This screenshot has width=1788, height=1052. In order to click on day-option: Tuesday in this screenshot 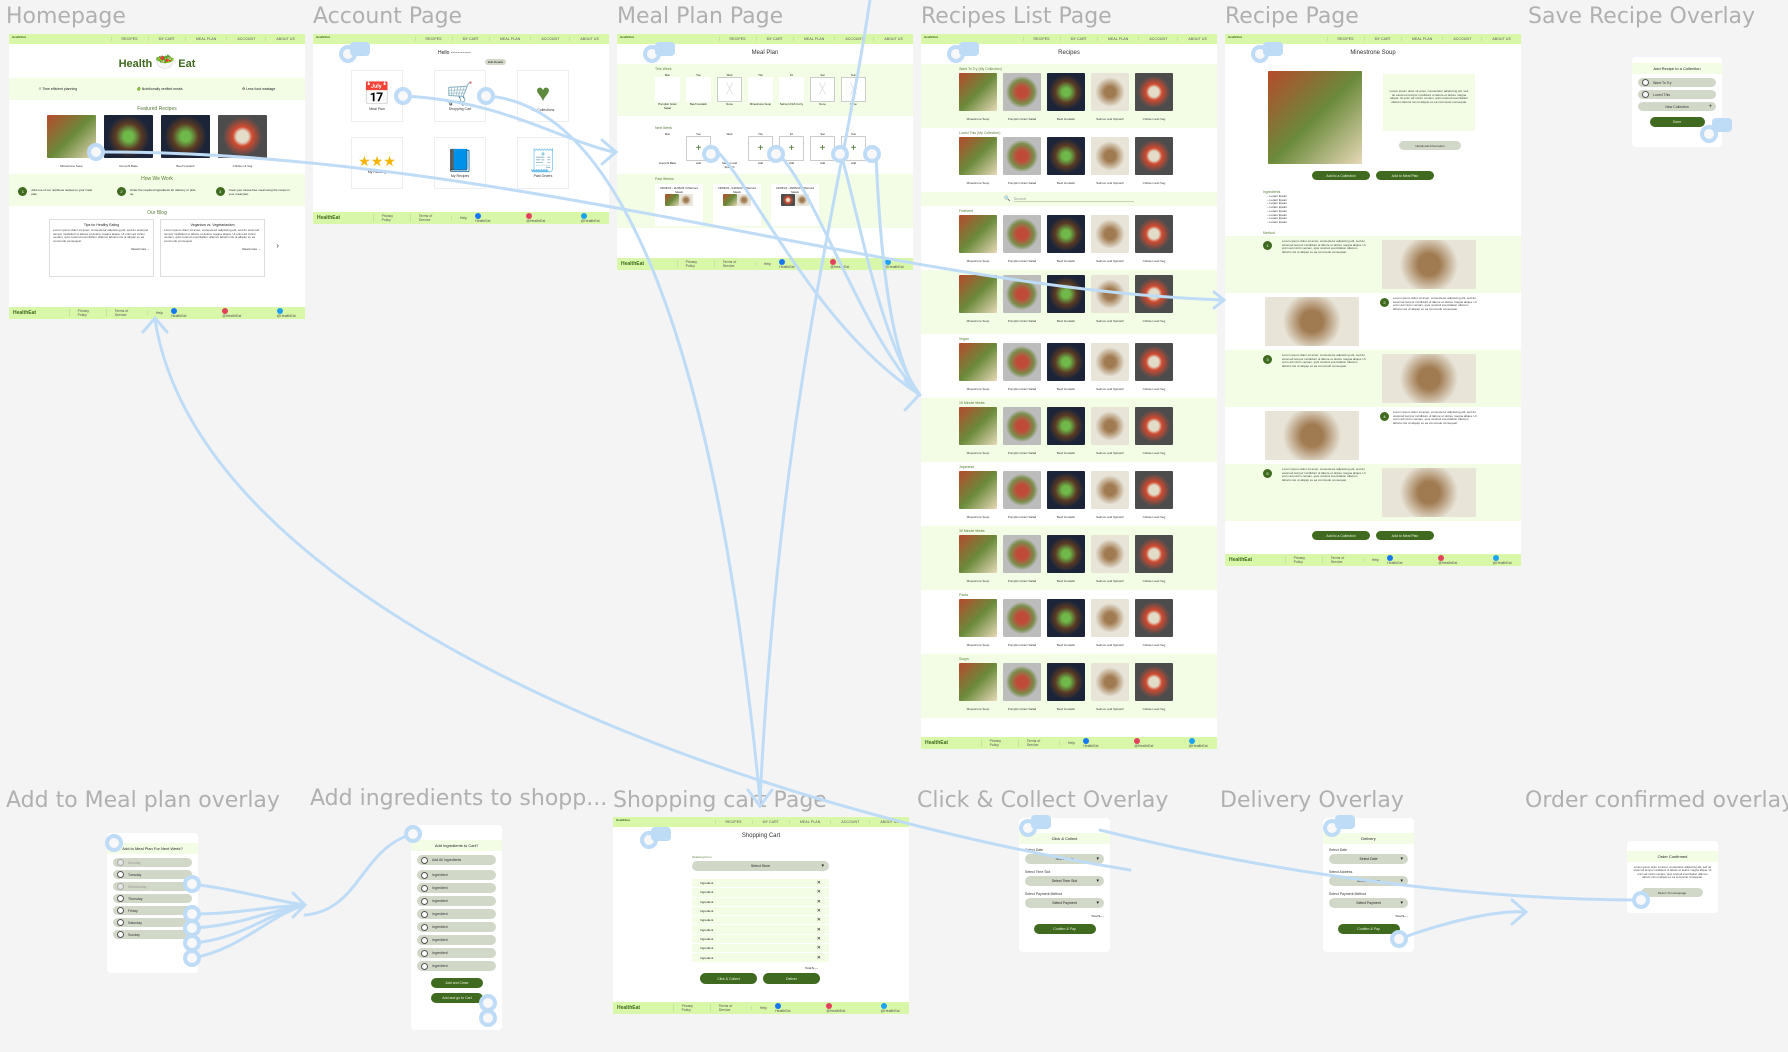, I will do `click(152, 874)`.